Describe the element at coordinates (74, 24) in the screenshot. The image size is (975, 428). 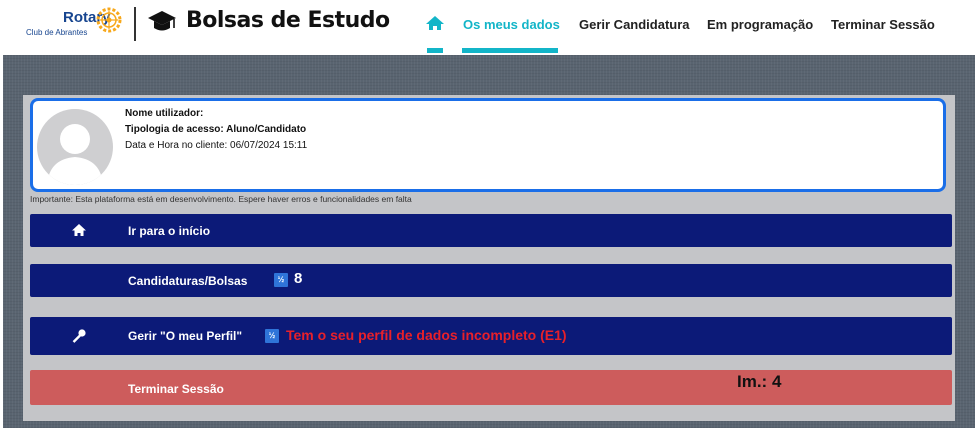
I see `rotary-logo: Rotary Club de Abrantes` at that location.